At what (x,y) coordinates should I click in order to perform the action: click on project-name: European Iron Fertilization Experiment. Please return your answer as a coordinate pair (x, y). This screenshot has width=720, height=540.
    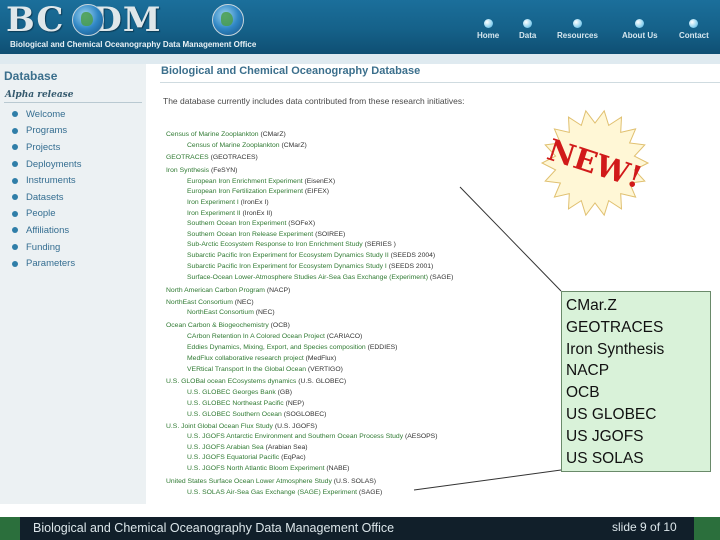
    Looking at the image, I should click on (246, 191).